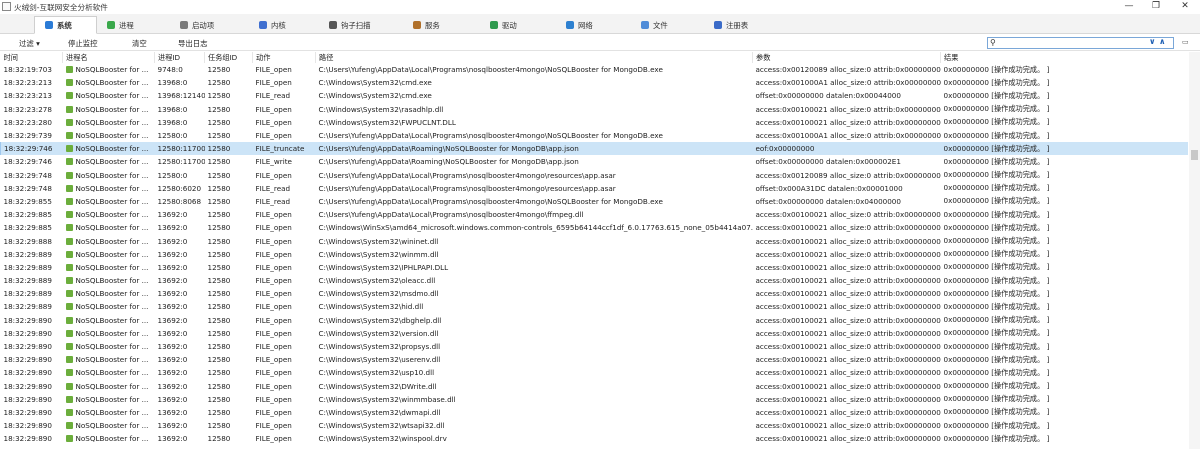 The height and width of the screenshot is (449, 1200). I want to click on column-path: 路径, so click(534, 57).